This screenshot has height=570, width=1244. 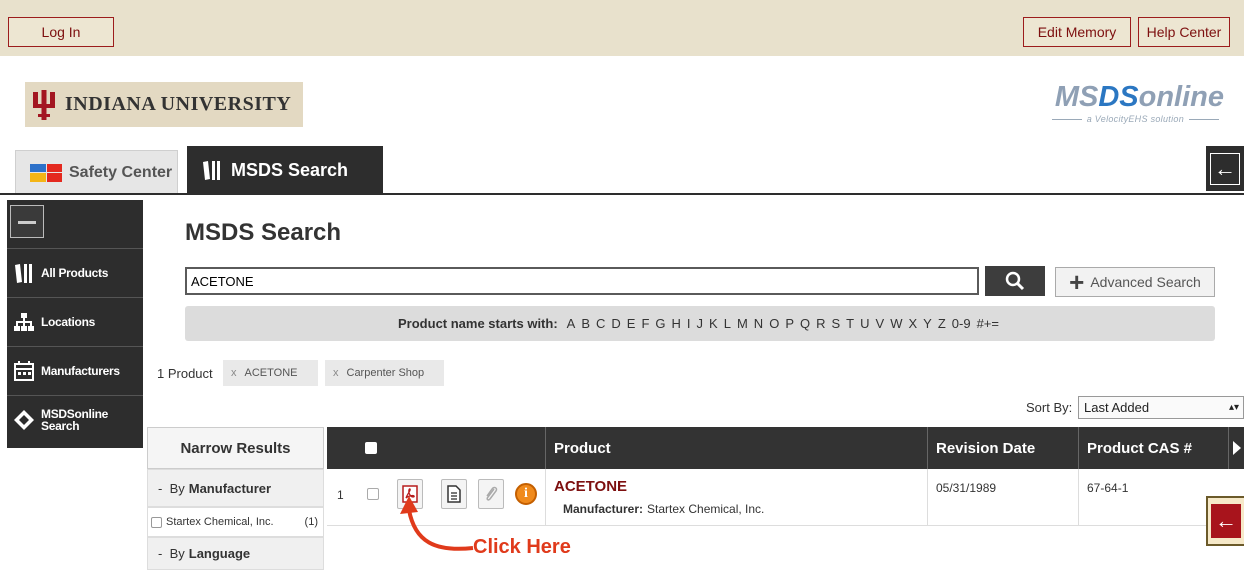 What do you see at coordinates (713, 323) in the screenshot?
I see `letter-filter-k: K` at bounding box center [713, 323].